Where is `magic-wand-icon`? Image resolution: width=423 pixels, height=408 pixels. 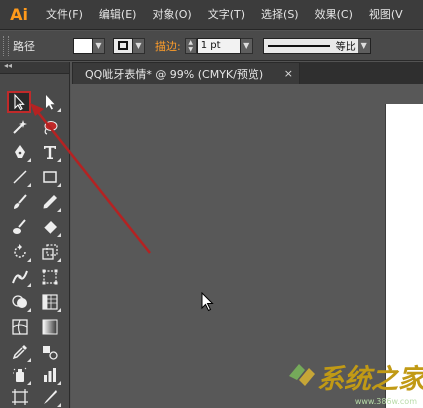
magic-wand-icon is located at coordinates (20, 127).